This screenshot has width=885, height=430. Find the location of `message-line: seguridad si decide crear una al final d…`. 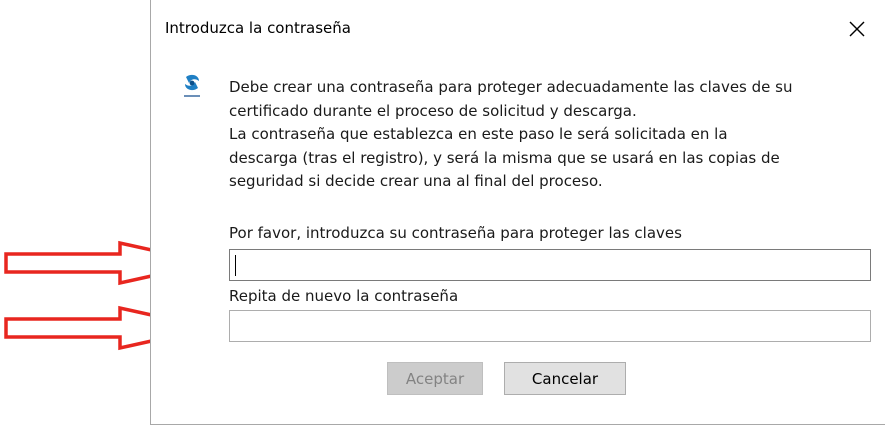

message-line: seguridad si decide crear una al final d… is located at coordinates (416, 181).